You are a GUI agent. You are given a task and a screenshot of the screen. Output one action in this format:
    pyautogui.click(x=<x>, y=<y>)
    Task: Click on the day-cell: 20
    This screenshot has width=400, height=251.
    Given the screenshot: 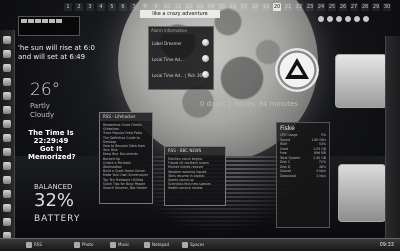 What is the action you would take?
    pyautogui.click(x=277, y=7)
    